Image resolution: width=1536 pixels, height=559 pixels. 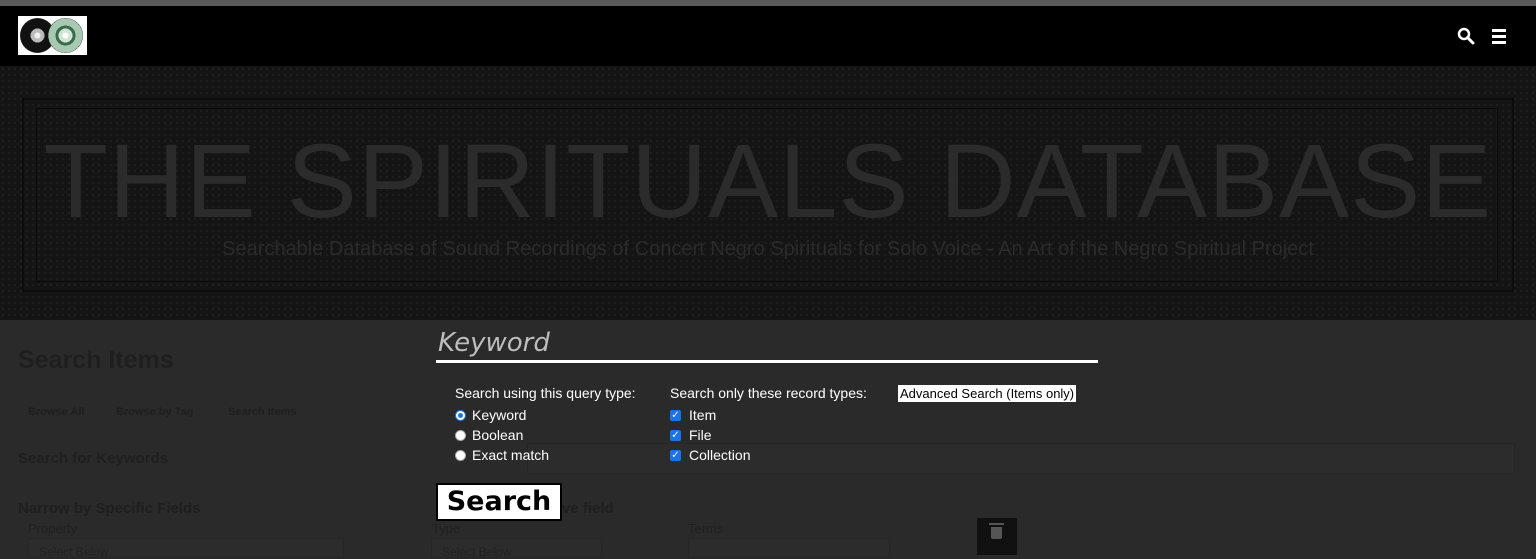 What do you see at coordinates (1466, 36) in the screenshot?
I see `search-icon` at bounding box center [1466, 36].